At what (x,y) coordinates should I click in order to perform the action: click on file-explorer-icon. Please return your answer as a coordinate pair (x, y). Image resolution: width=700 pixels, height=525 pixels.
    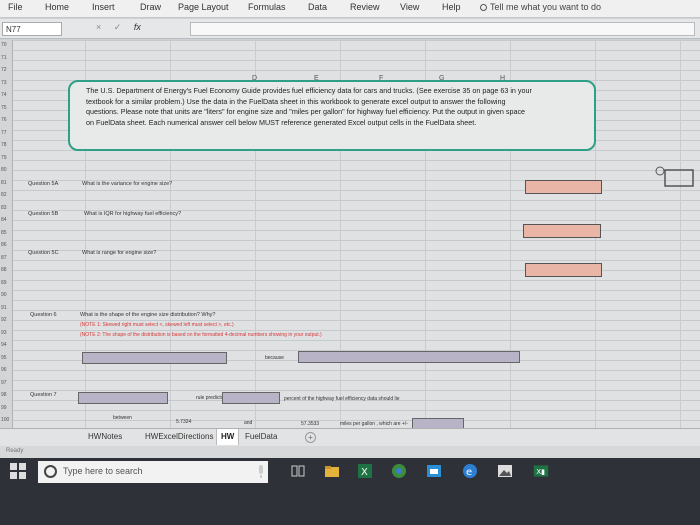
    Looking at the image, I should click on (332, 471).